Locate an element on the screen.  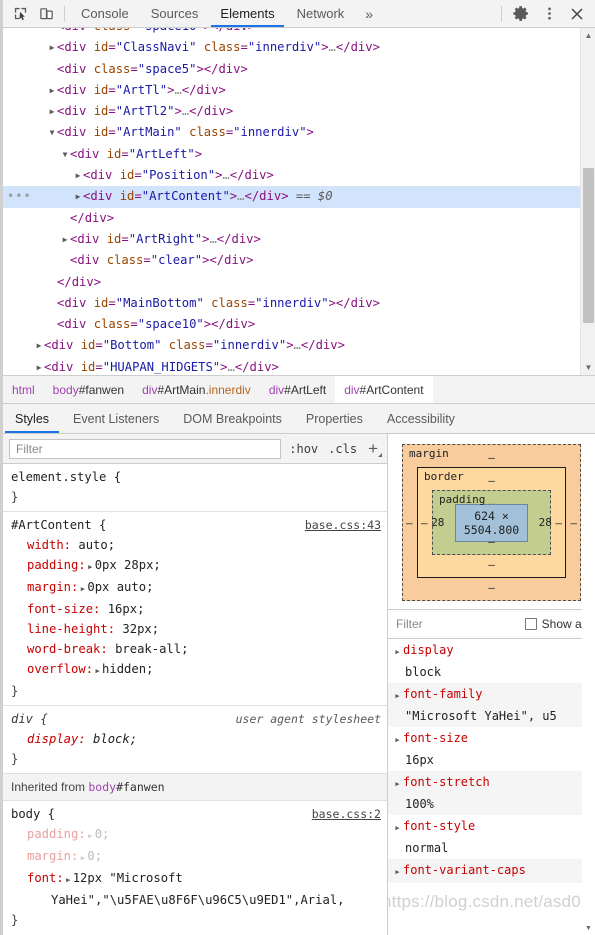
dom-tree-scrollbar: ▲ ▼ is located at coordinates (587, 201).